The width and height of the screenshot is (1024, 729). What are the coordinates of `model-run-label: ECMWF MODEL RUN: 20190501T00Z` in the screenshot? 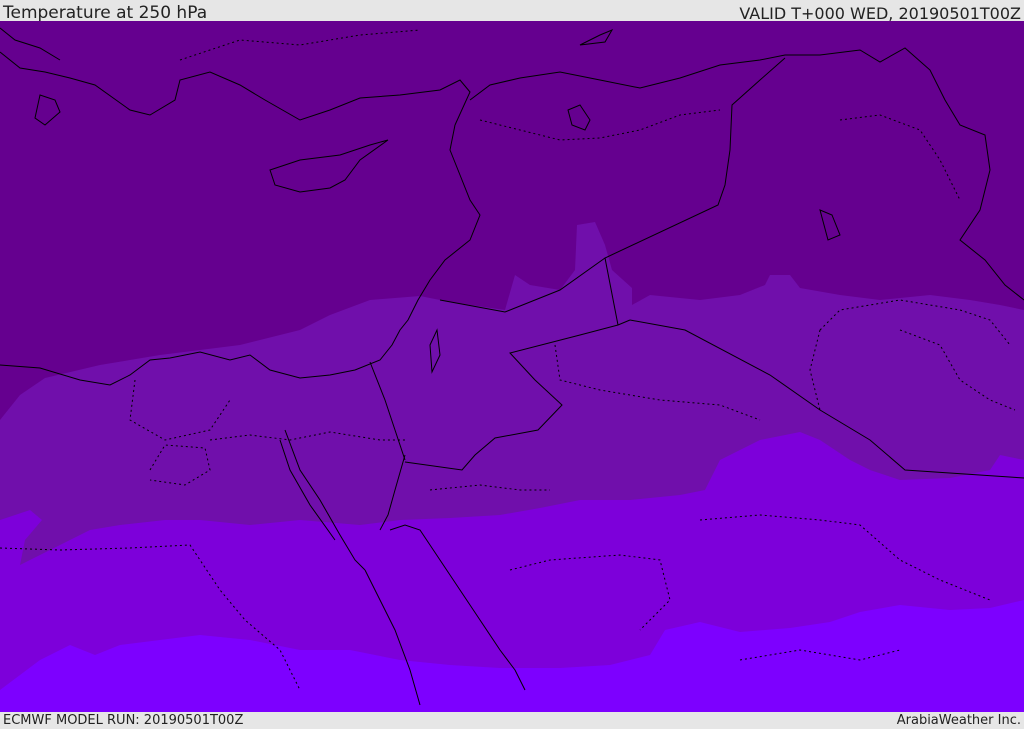 It's located at (123, 720).